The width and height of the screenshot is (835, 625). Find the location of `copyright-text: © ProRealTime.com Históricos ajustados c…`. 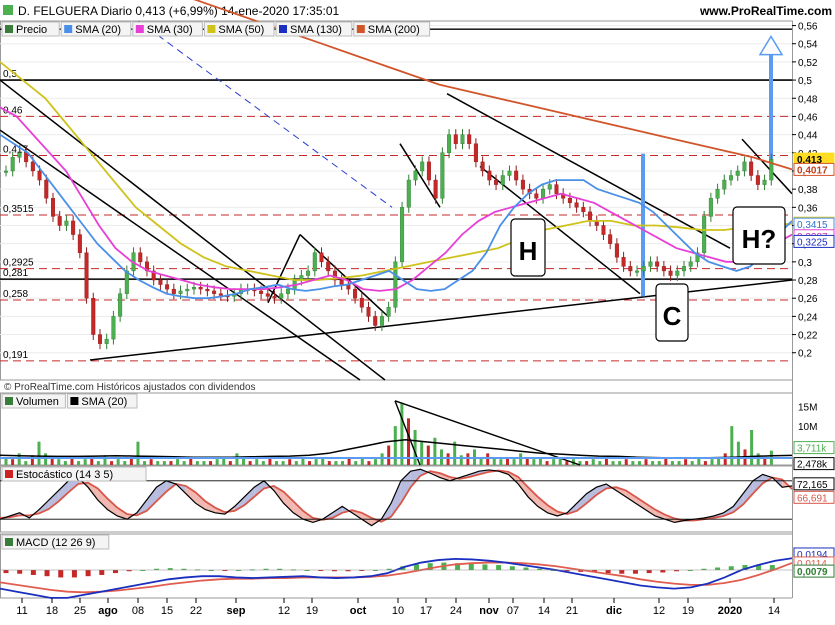

copyright-text: © ProRealTime.com Históricos ajustados c… is located at coordinates (130, 387).